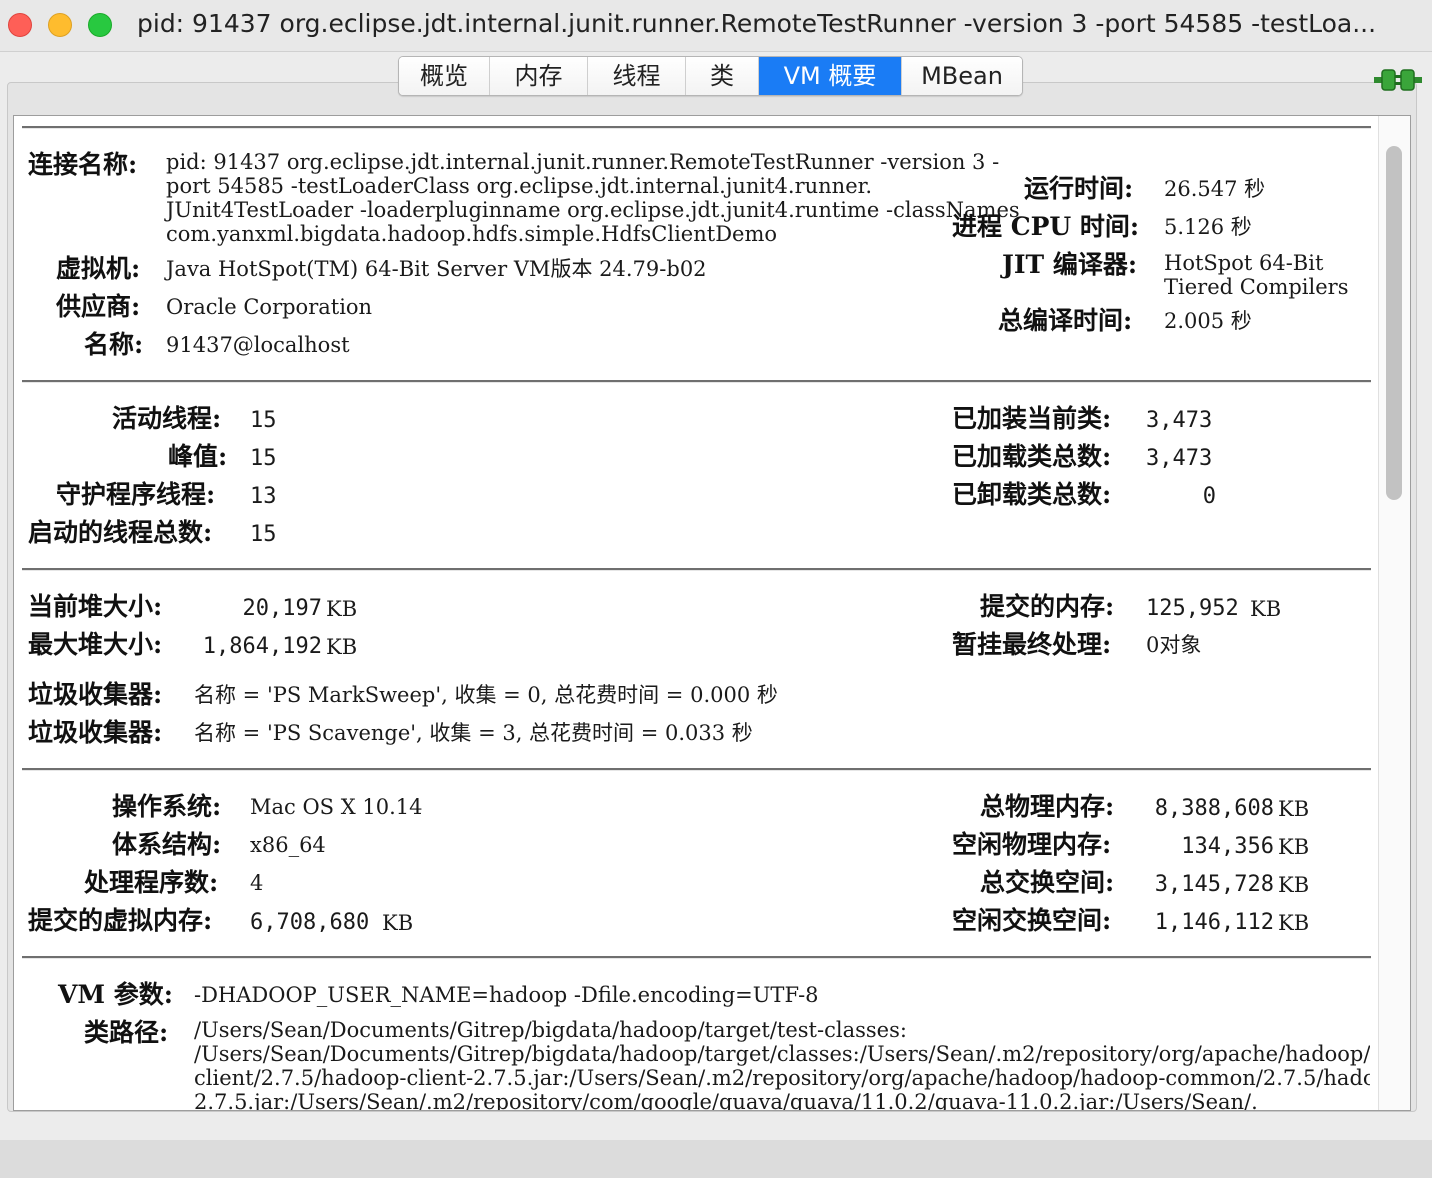  What do you see at coordinates (100, 25) in the screenshot?
I see `zoom-window-button` at bounding box center [100, 25].